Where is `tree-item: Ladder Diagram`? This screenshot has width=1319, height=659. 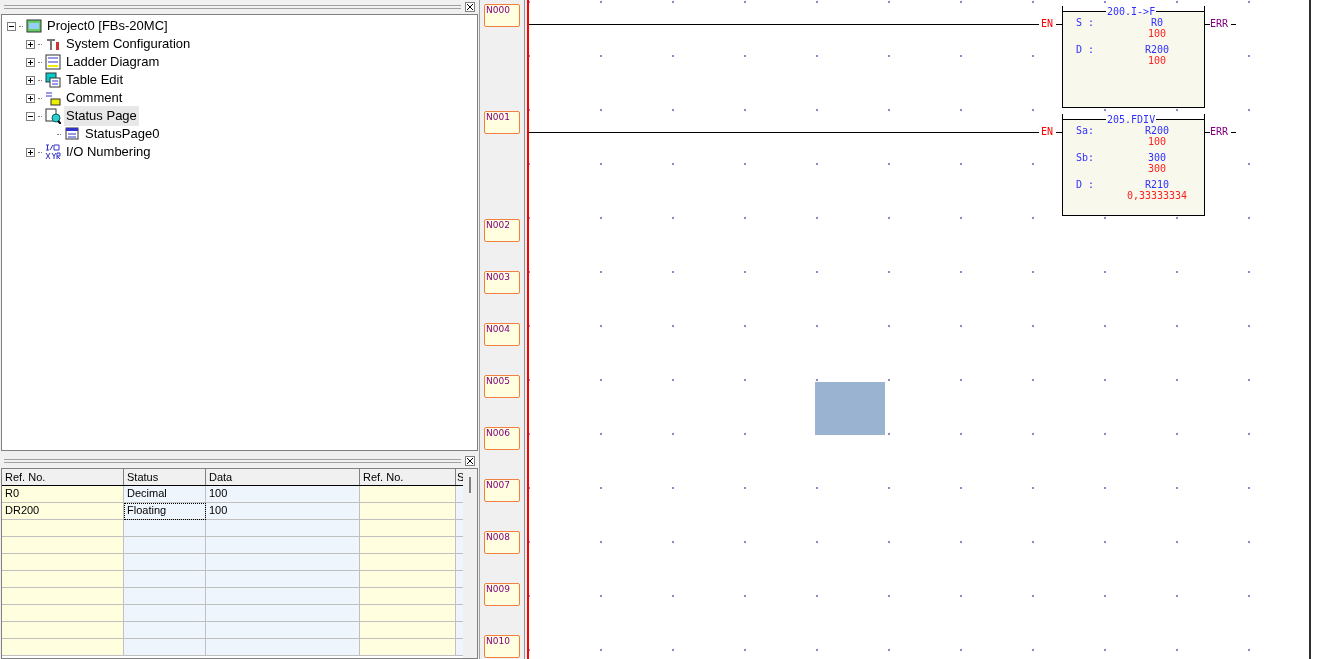 tree-item: Ladder Diagram is located at coordinates (113, 62).